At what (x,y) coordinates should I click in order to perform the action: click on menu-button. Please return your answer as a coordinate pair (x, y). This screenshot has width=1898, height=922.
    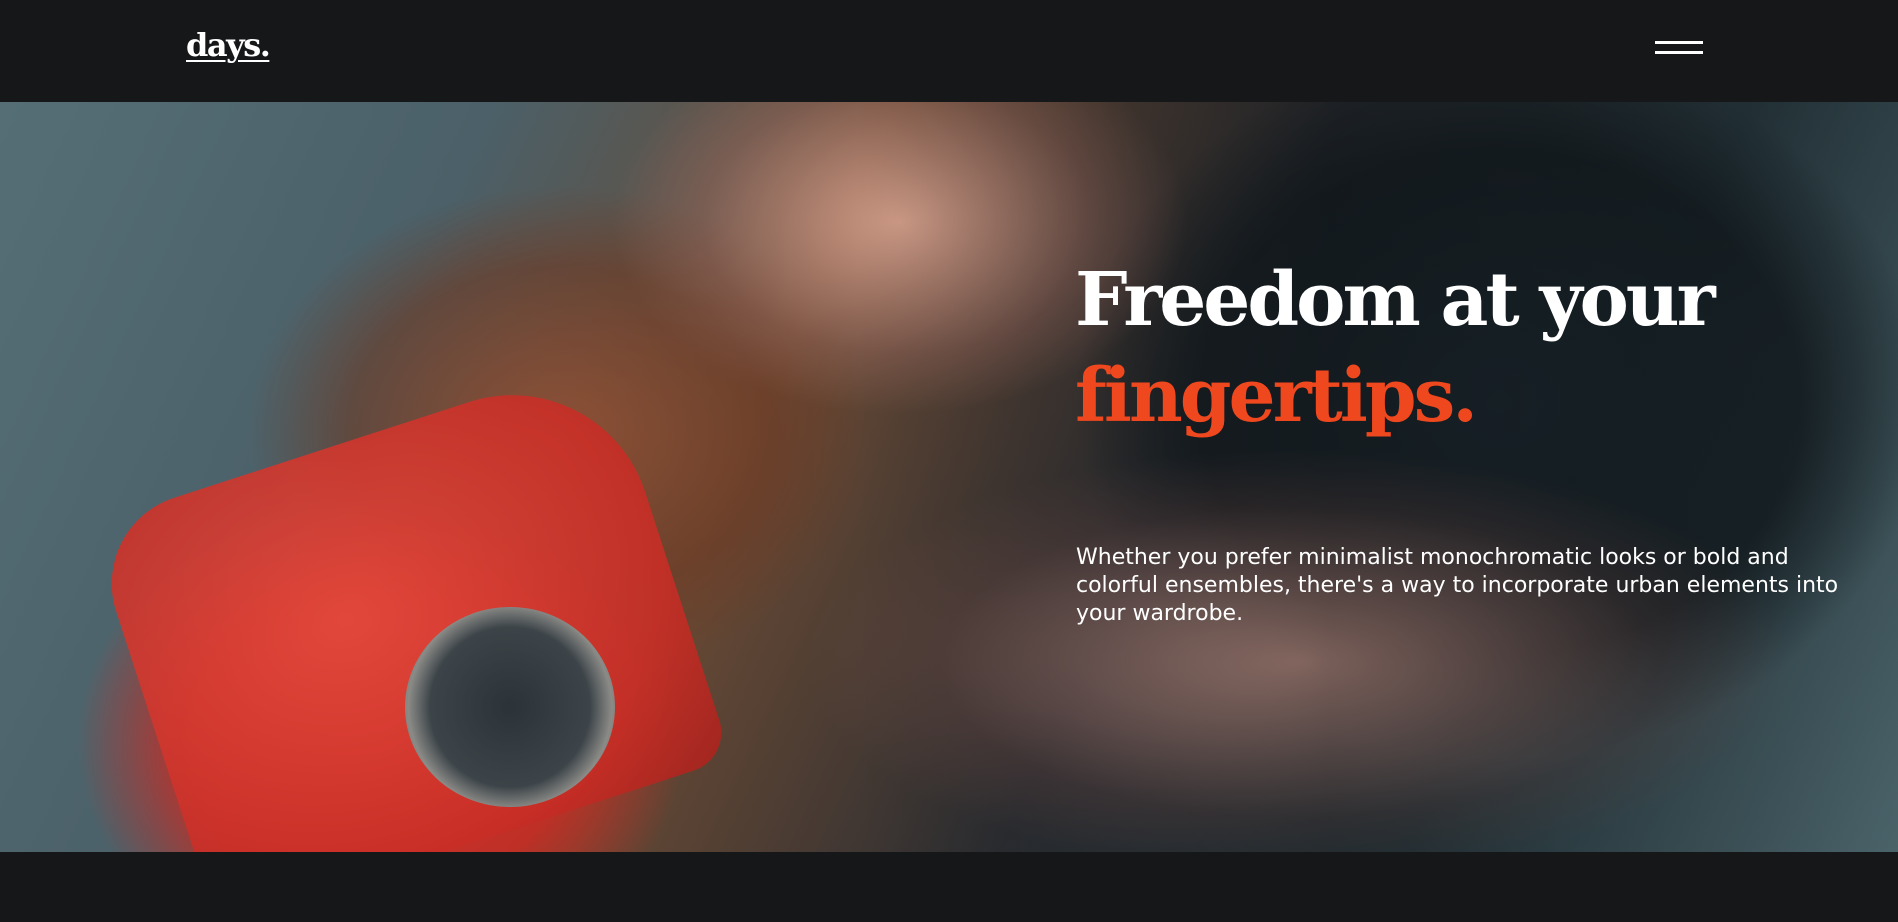
    Looking at the image, I should click on (1677, 49).